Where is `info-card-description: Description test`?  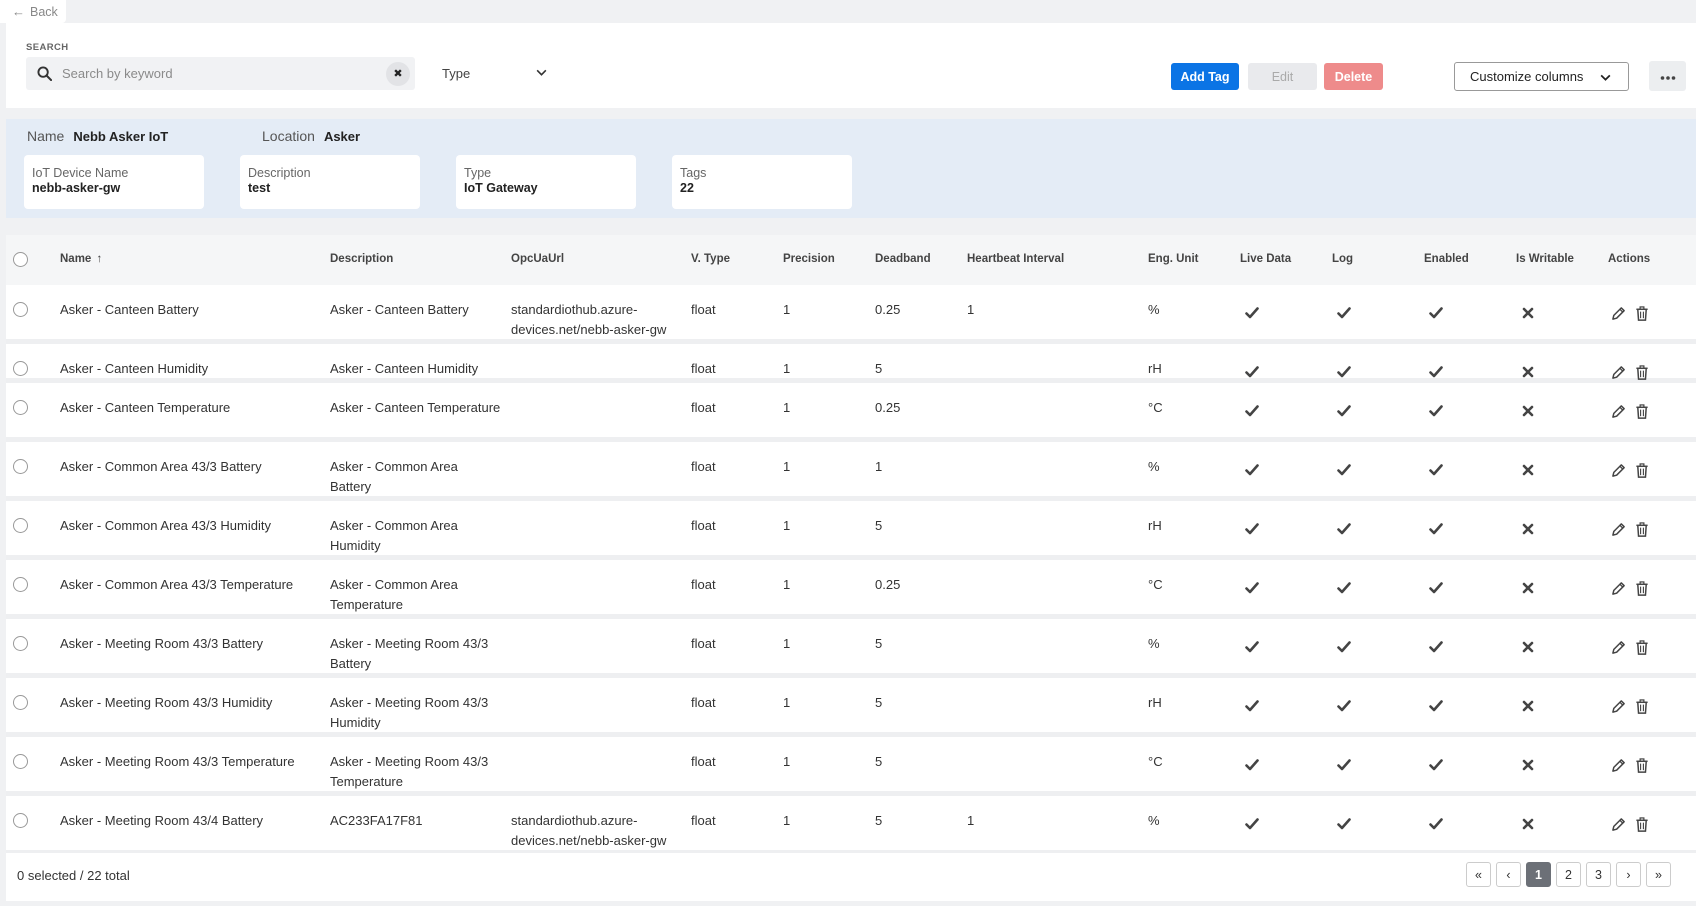 info-card-description: Description test is located at coordinates (330, 182).